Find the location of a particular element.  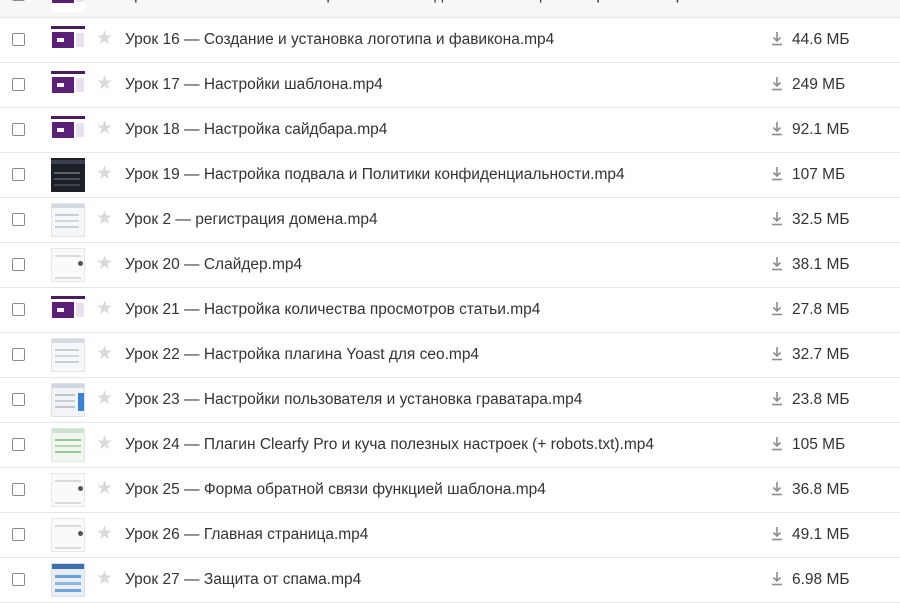

file-size: 36.8 МБ is located at coordinates (821, 489).